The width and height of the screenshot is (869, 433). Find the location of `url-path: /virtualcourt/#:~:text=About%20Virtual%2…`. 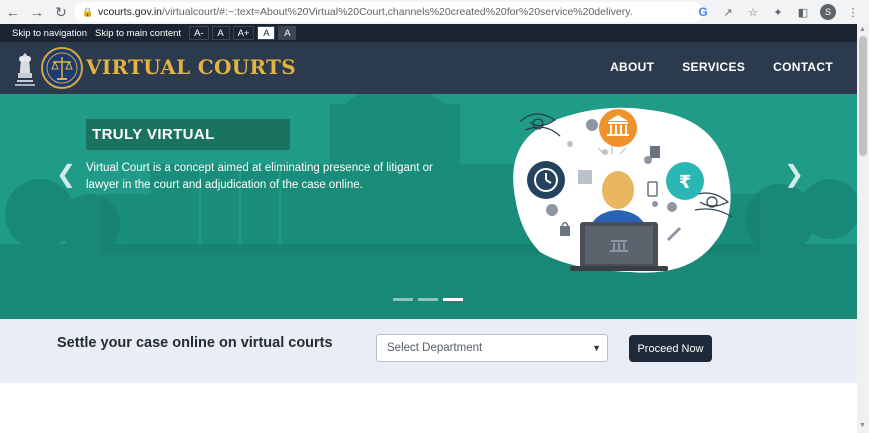

url-path: /virtualcourt/#:~:text=About%20Virtual%2… is located at coordinates (397, 12).